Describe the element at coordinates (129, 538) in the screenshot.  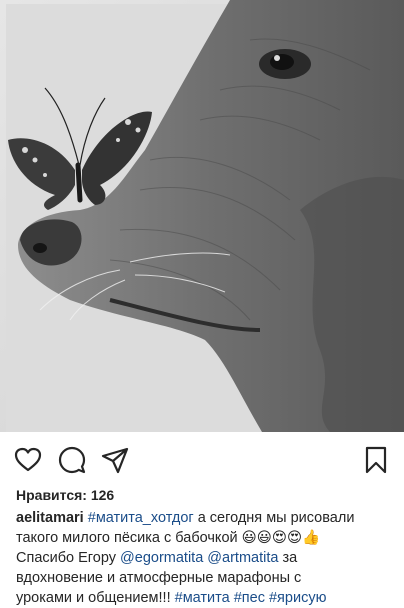
I see `caption-text: такого милого пёсика с бабочкой` at that location.